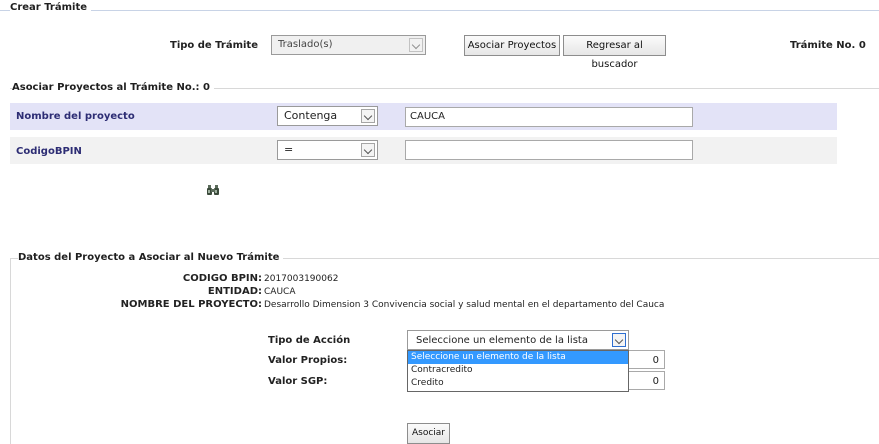 This screenshot has height=444, width=879. What do you see at coordinates (428, 433) in the screenshot?
I see `asociar-button: Asociar` at bounding box center [428, 433].